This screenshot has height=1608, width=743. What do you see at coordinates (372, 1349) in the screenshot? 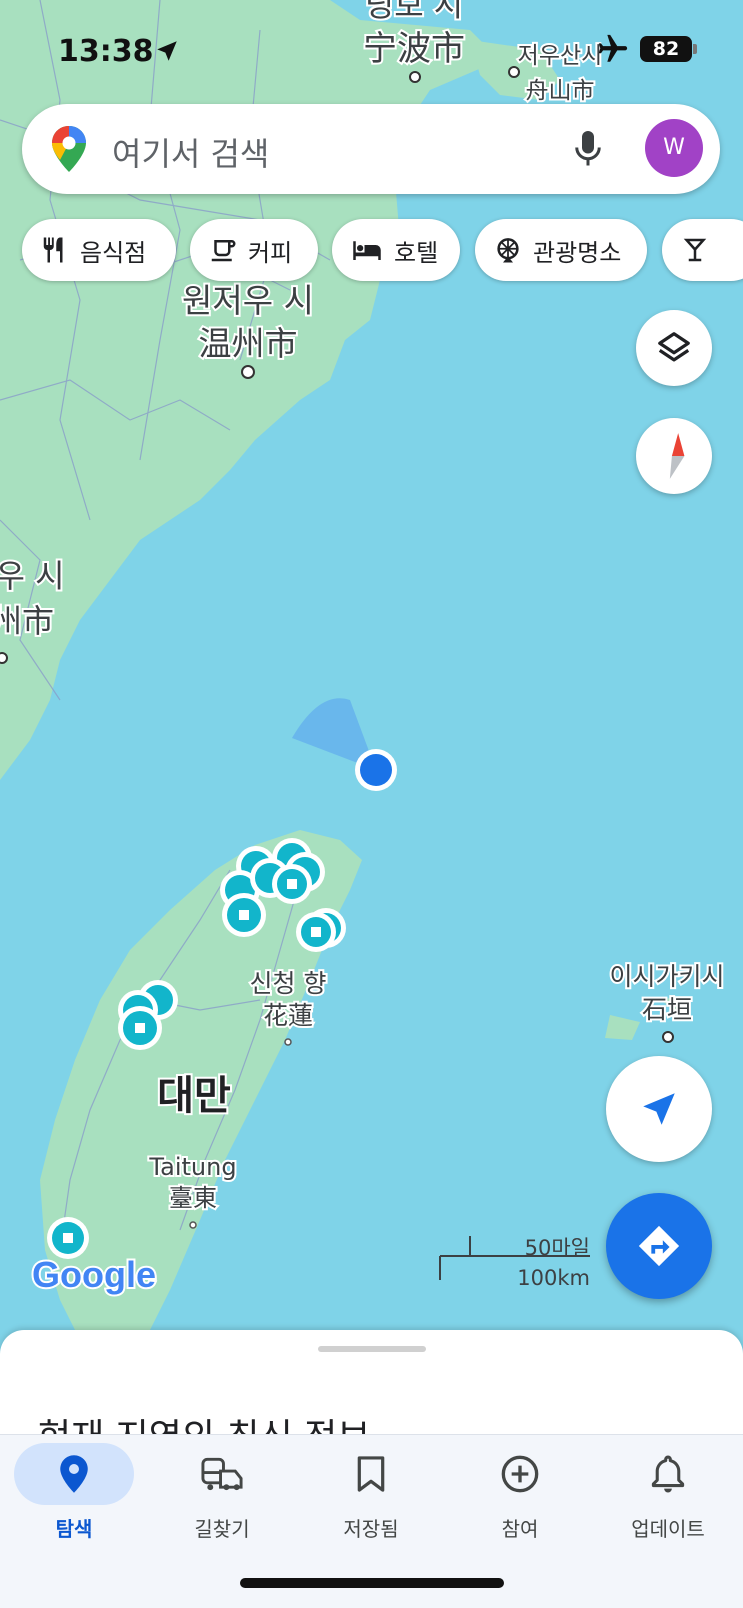
I see `sheet-drag-handle` at bounding box center [372, 1349].